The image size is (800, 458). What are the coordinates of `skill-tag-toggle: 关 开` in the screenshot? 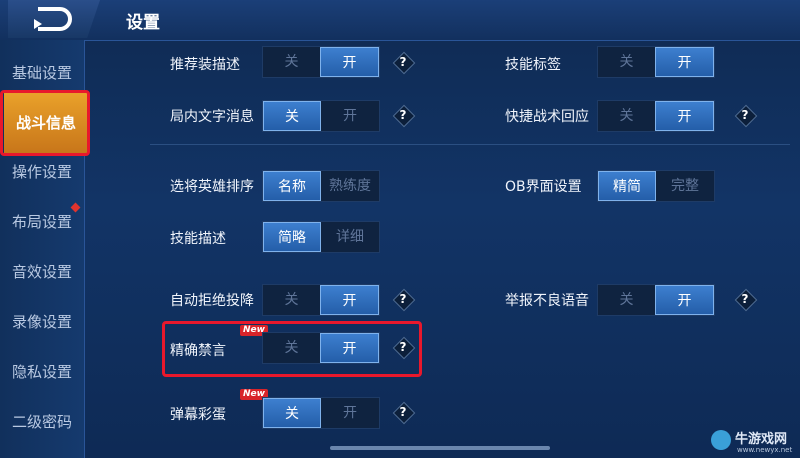 It's located at (656, 62).